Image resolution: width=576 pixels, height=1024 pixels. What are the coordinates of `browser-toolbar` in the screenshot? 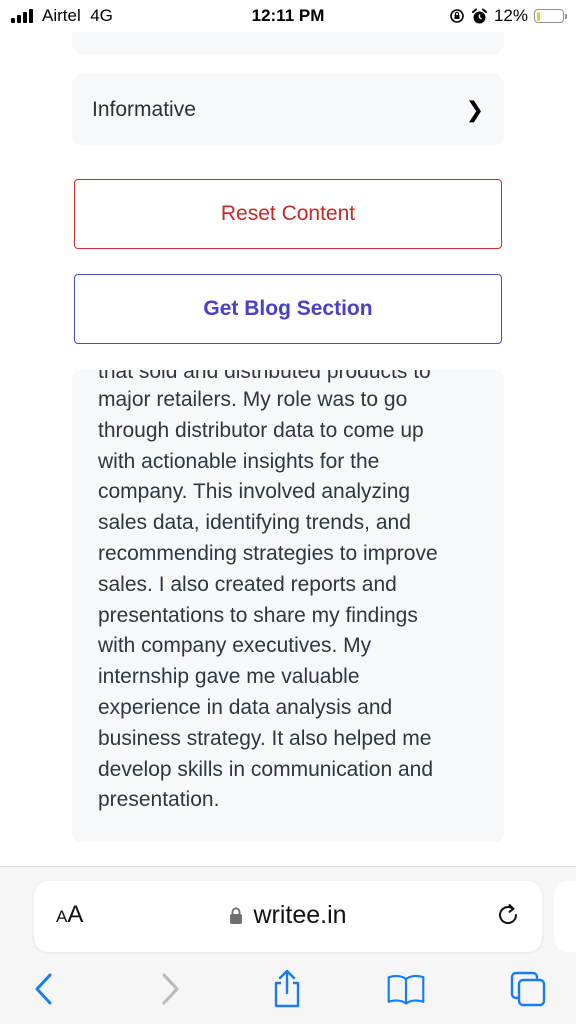 It's located at (288, 988).